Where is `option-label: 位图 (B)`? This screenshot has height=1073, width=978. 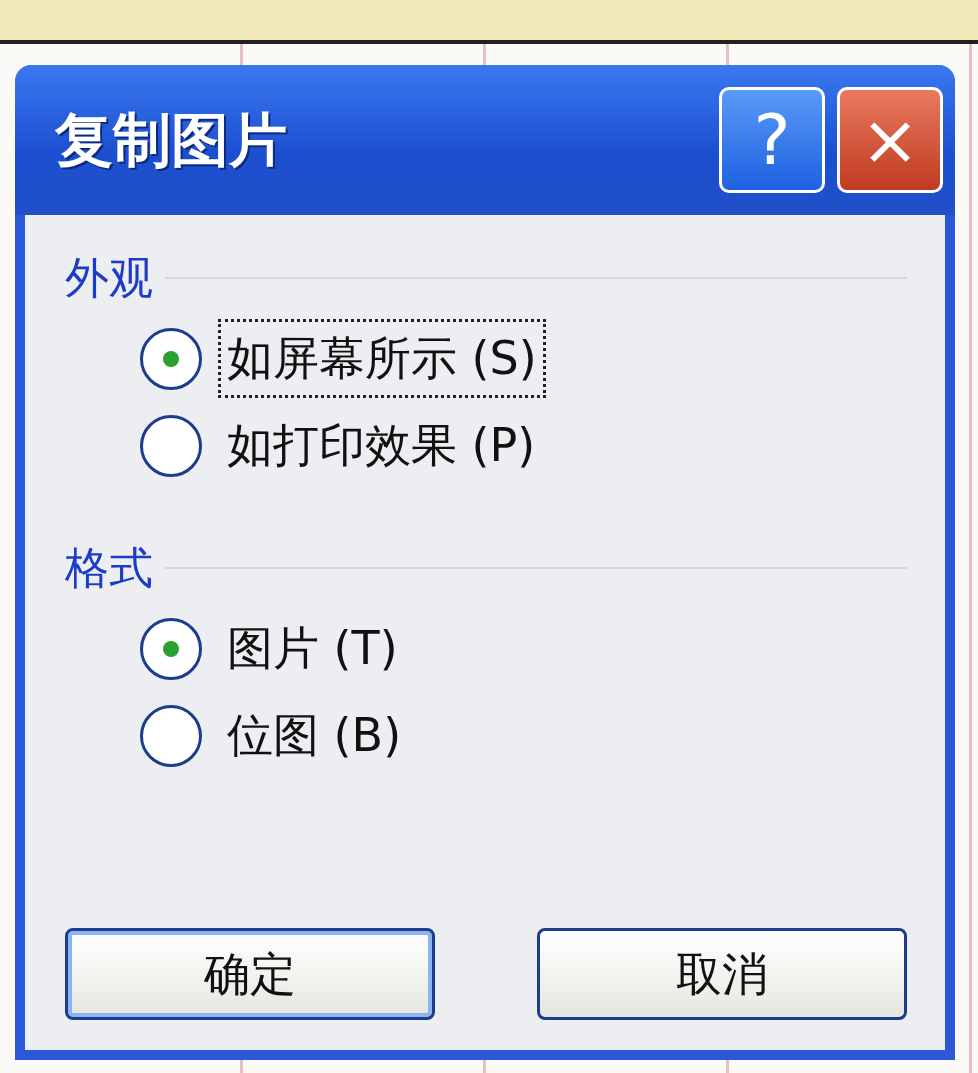 option-label: 位图 (B) is located at coordinates (314, 735).